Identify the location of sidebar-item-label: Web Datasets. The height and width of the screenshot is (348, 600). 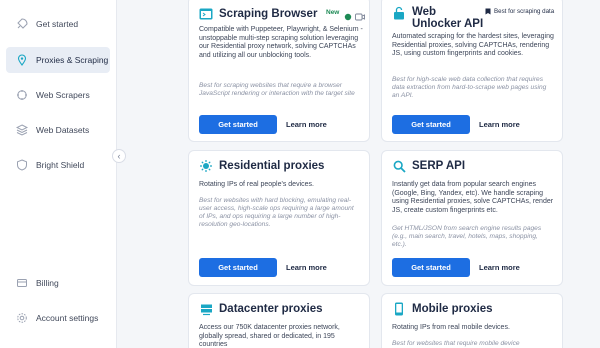
(63, 130).